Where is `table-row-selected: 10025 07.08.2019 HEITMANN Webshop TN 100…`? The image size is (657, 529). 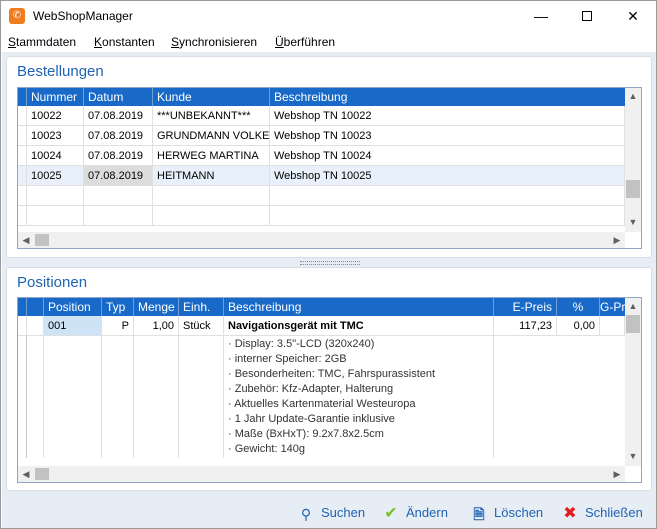
table-row-selected: 10025 07.08.2019 HEITMANN Webshop TN 100… is located at coordinates (321, 176).